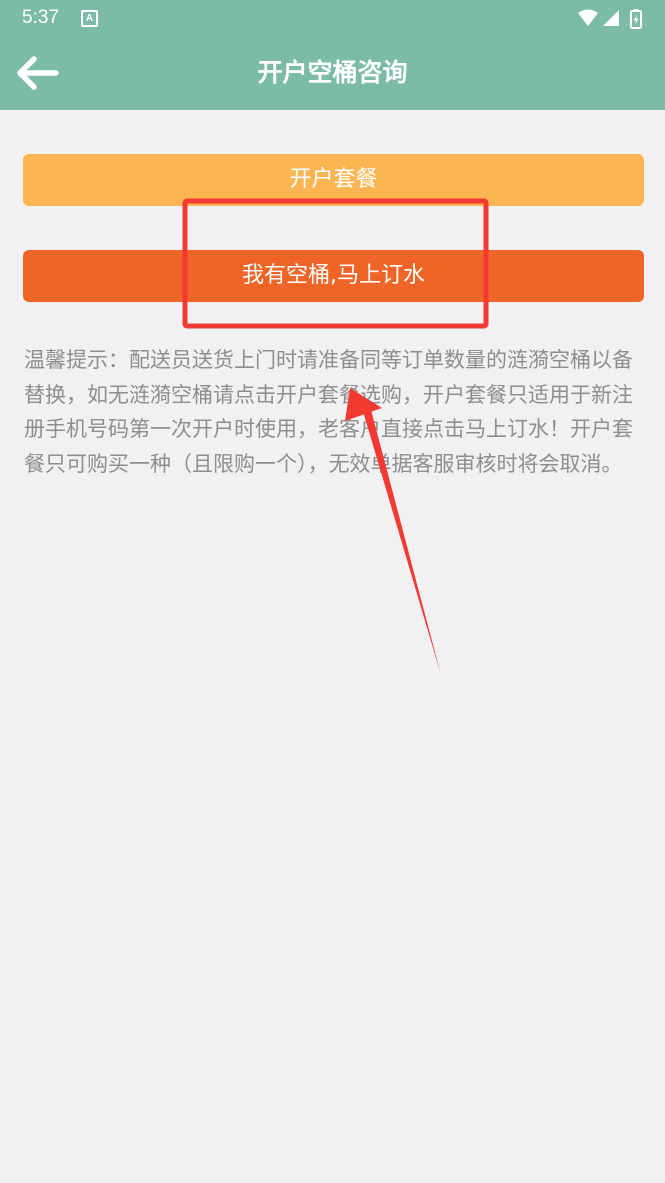  I want to click on status-icons, so click(610, 19).